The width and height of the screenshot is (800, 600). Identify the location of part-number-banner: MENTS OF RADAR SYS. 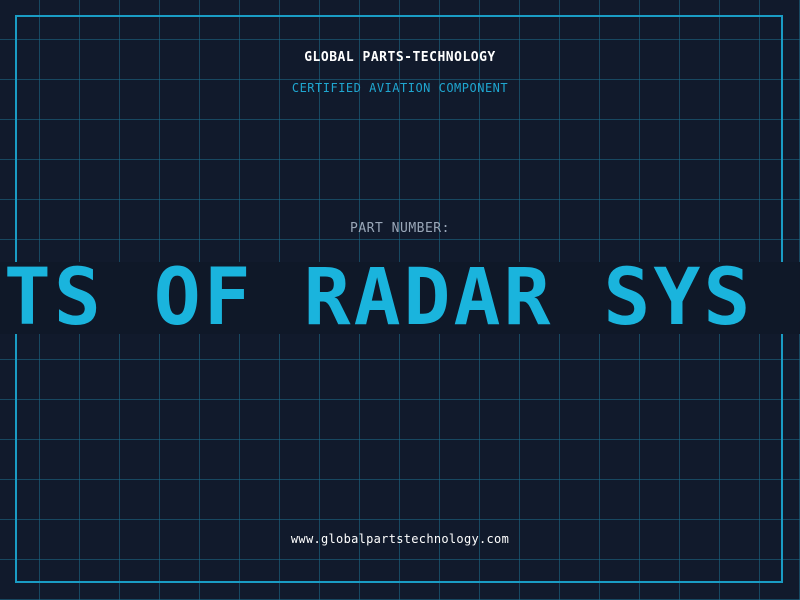
(400, 298).